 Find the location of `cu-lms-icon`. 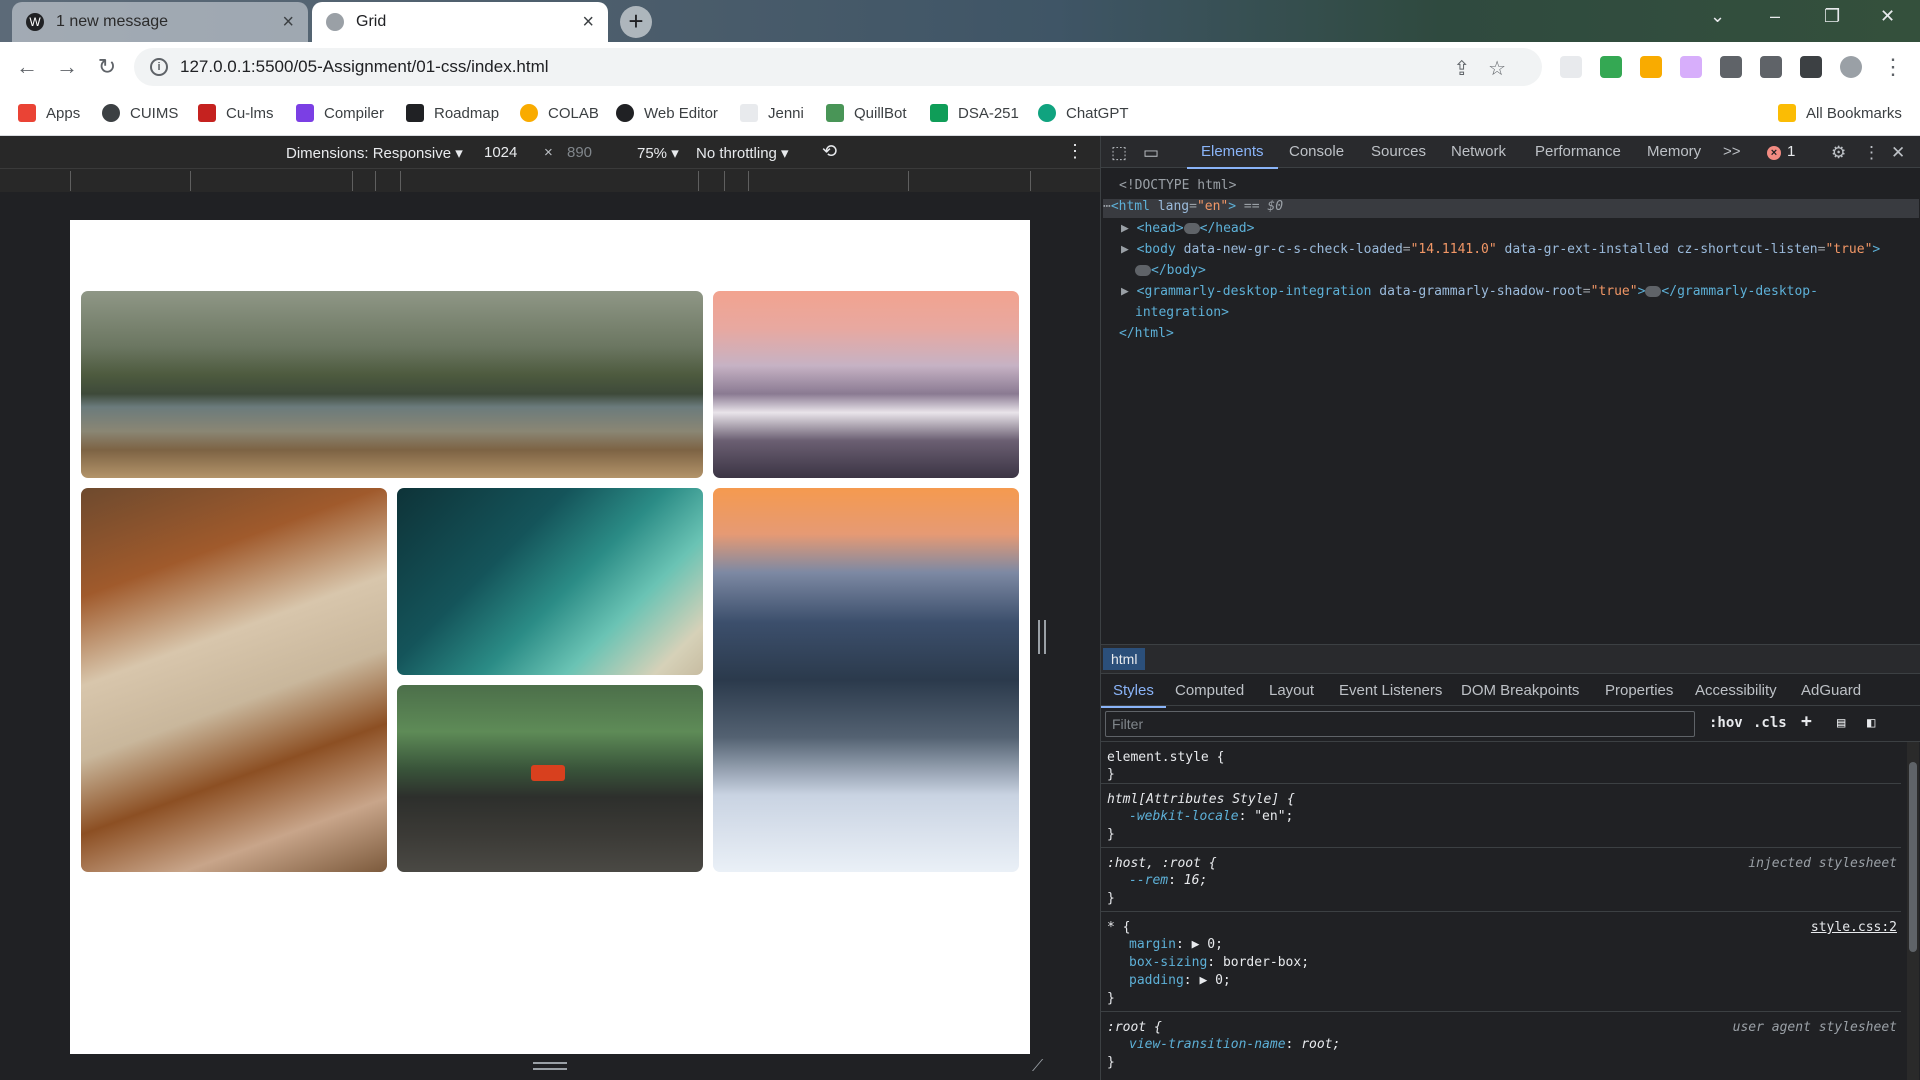

cu-lms-icon is located at coordinates (207, 113).